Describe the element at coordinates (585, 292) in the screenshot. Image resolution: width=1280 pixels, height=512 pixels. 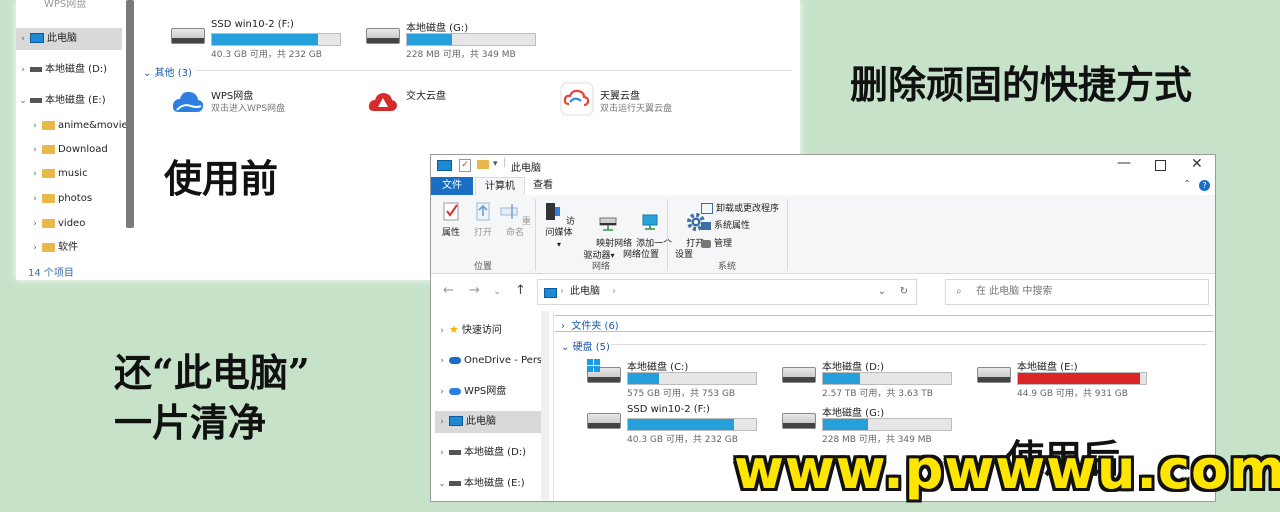
I see `breadcrumb-this-pc: 此电脑` at that location.